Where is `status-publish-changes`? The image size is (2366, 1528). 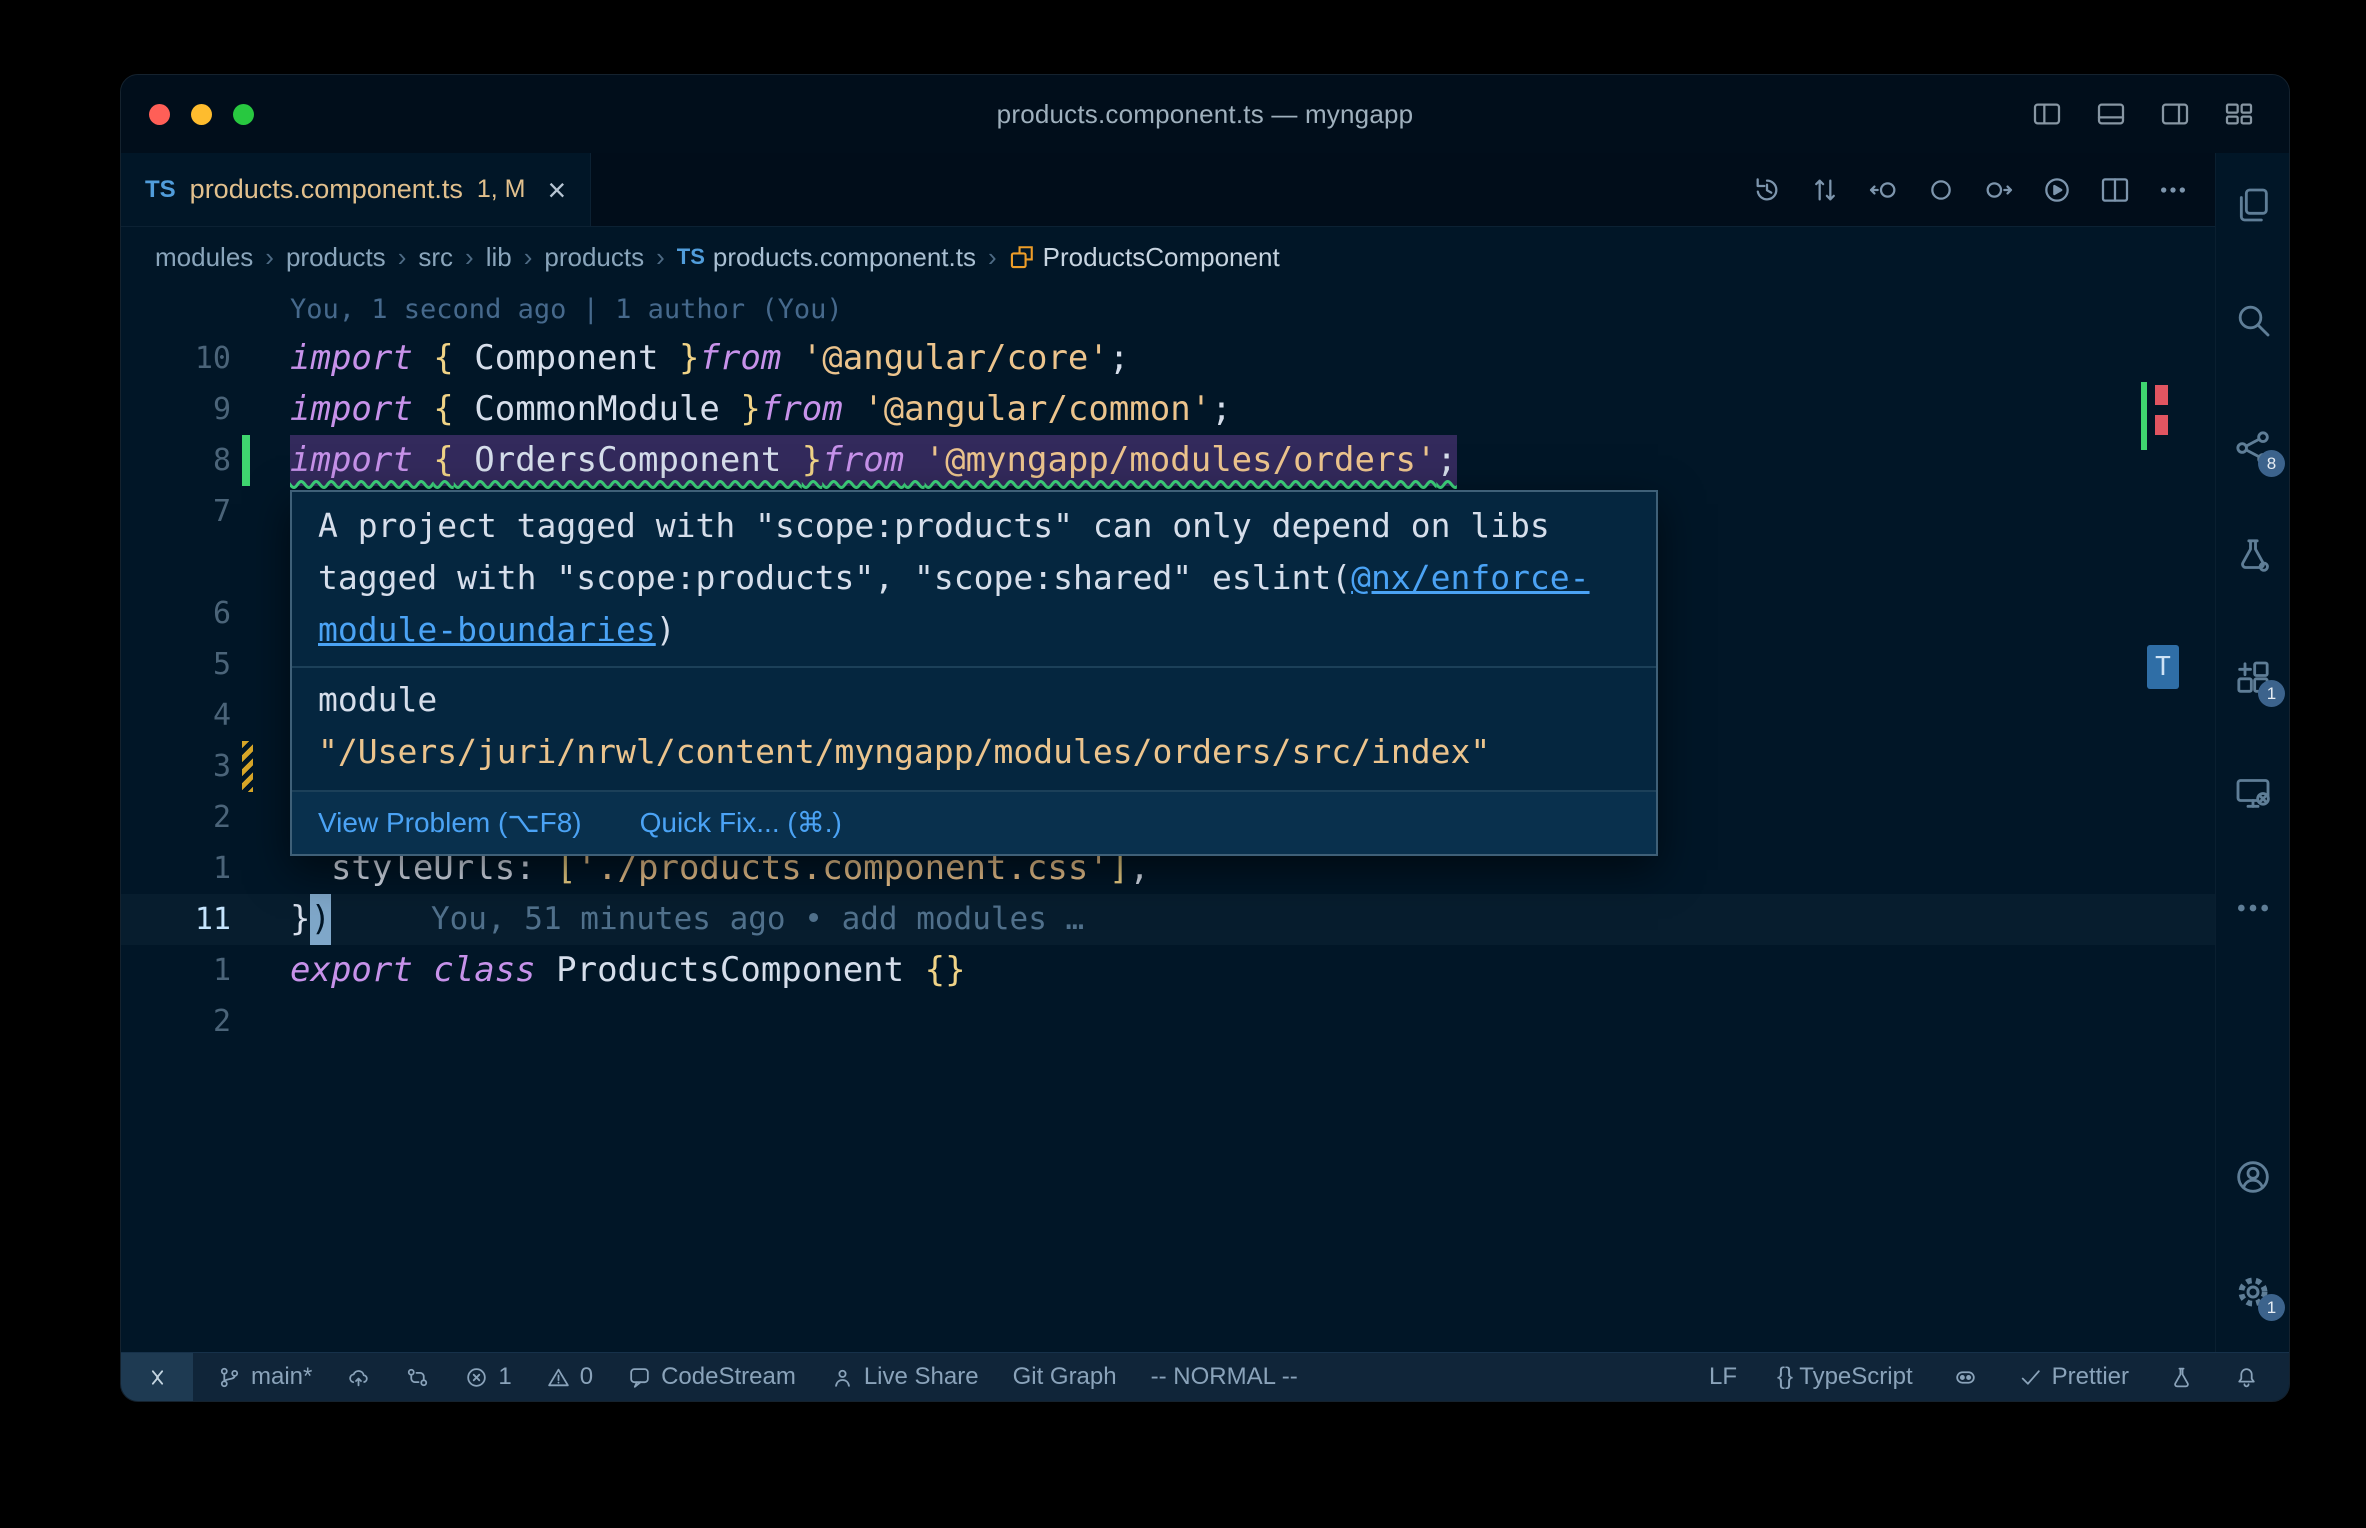
status-publish-changes is located at coordinates (358, 1377).